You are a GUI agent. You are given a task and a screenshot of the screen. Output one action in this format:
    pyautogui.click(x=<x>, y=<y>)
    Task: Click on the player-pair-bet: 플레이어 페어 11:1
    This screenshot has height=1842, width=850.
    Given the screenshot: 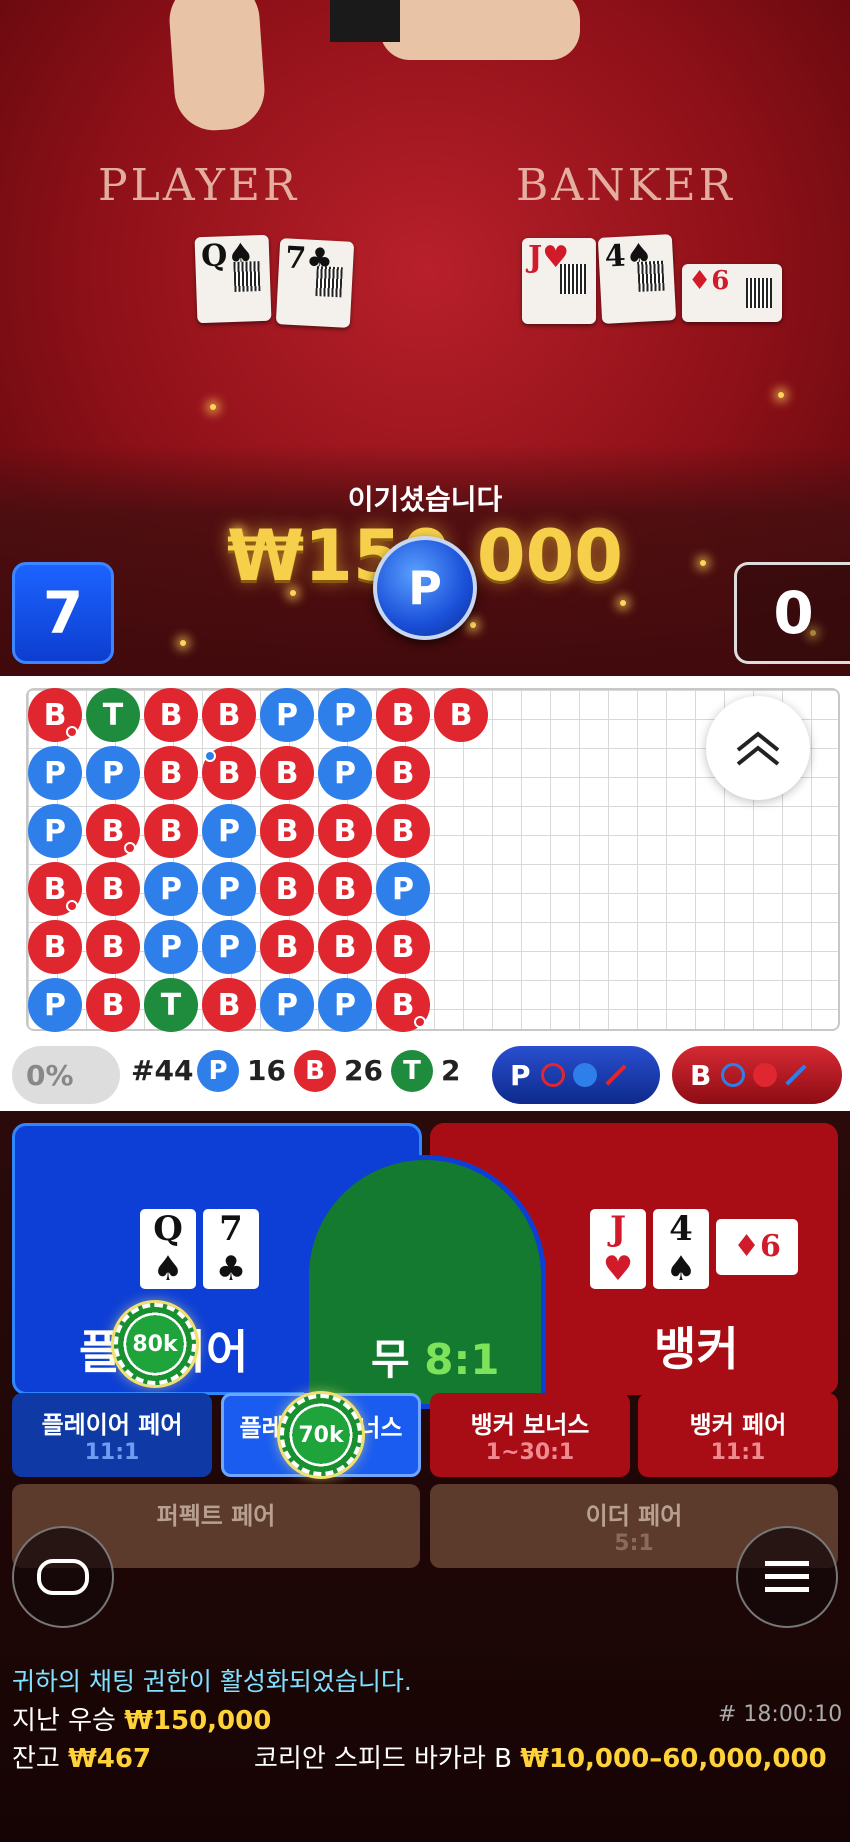 What is the action you would take?
    pyautogui.click(x=112, y=1435)
    